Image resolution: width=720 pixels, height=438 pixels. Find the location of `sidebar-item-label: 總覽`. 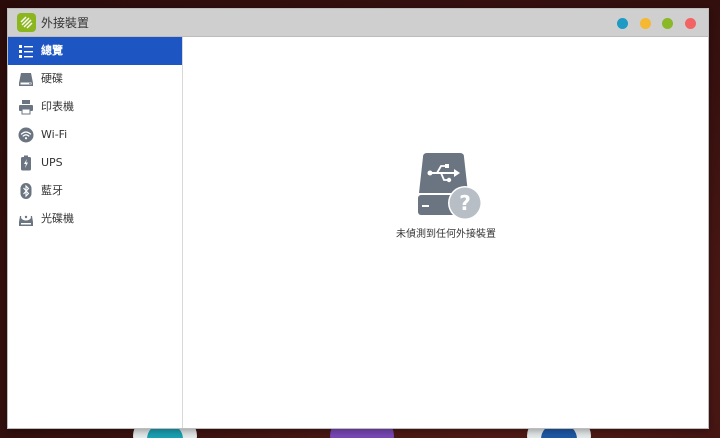

sidebar-item-label: 總覽 is located at coordinates (52, 50).